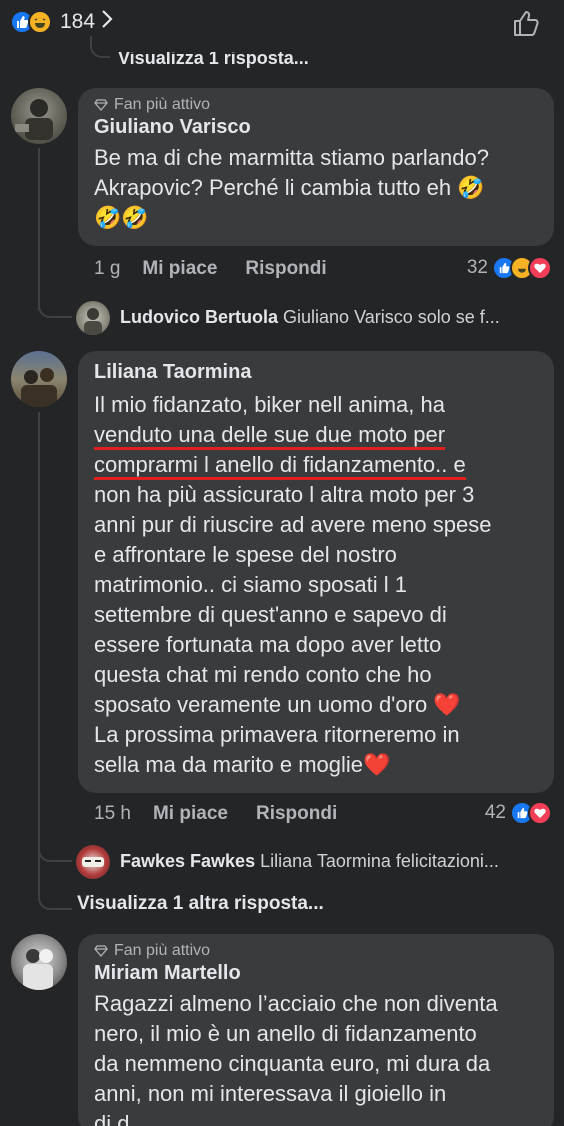  I want to click on avatar-giuliano, so click(39, 116).